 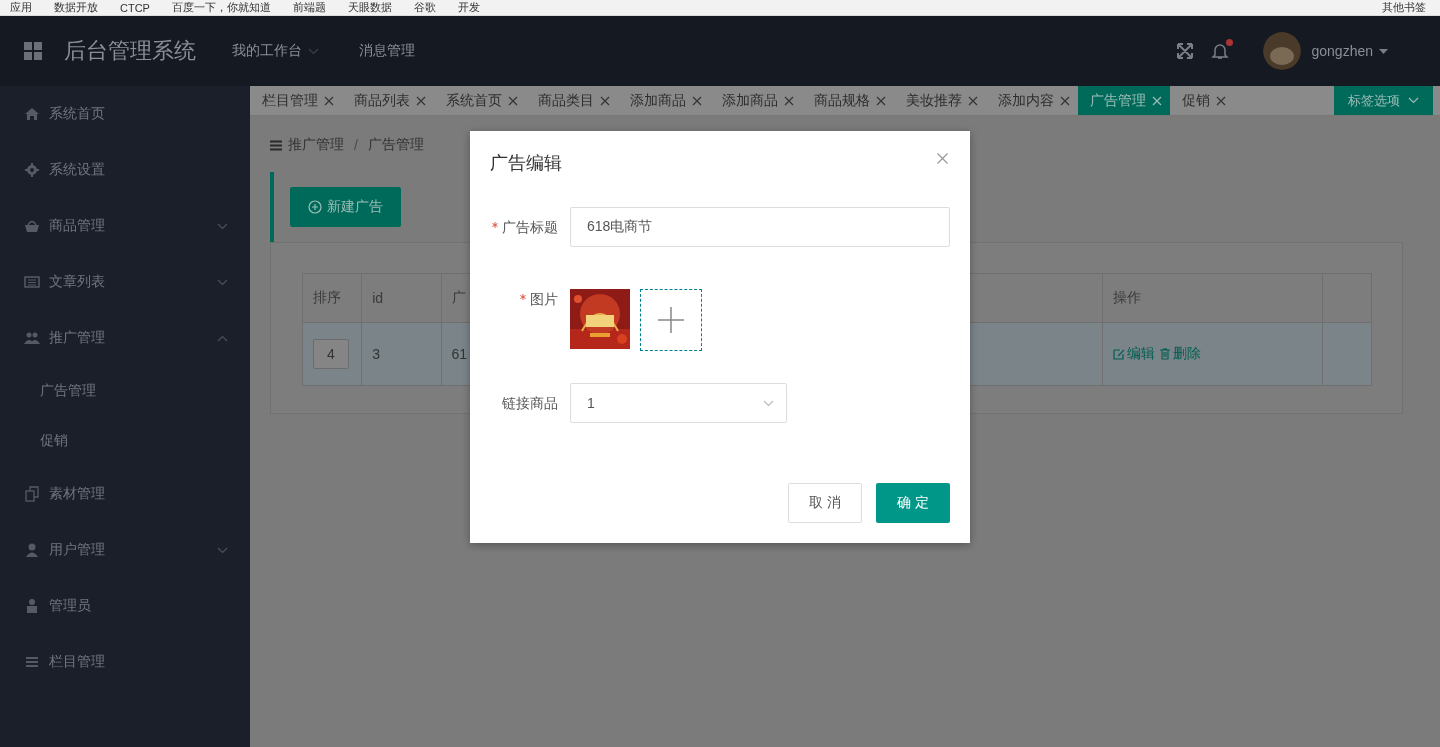 I want to click on bookmark-link: 谷歌, so click(x=424, y=7).